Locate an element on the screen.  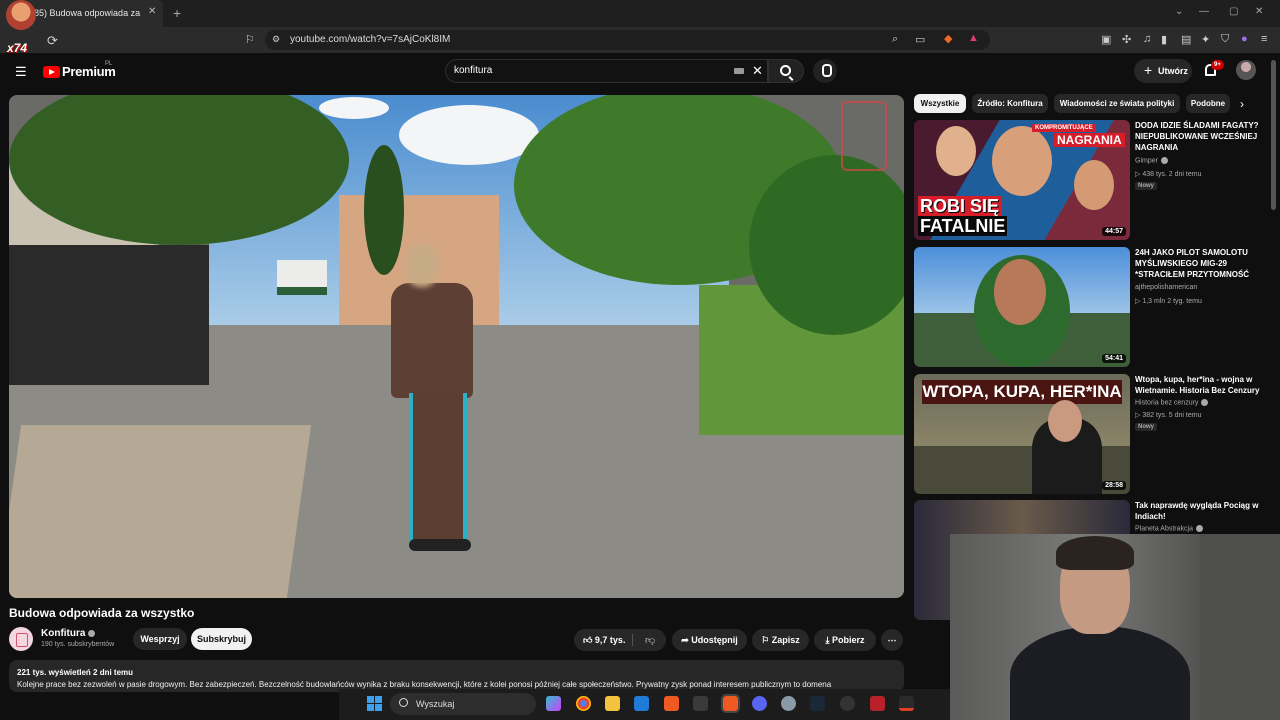
views-and-date: 221 tys. wyświetleń 2 dni temu is located at coordinates (75, 672).